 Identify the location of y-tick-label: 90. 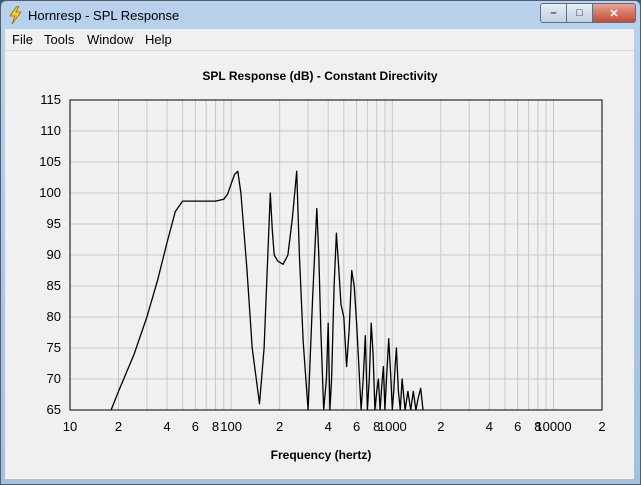
(54, 254).